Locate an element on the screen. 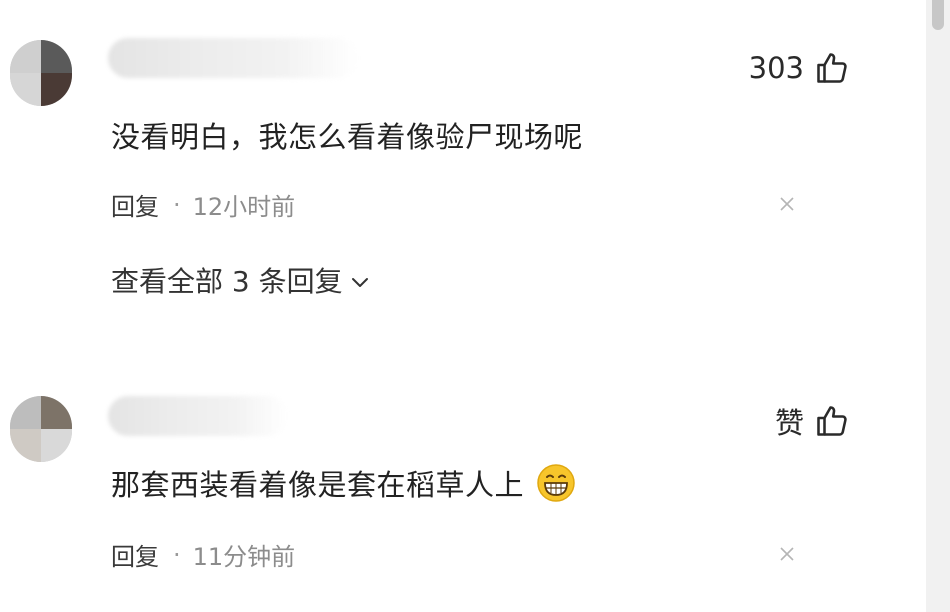 The image size is (950, 612). close-icon is located at coordinates (787, 554).